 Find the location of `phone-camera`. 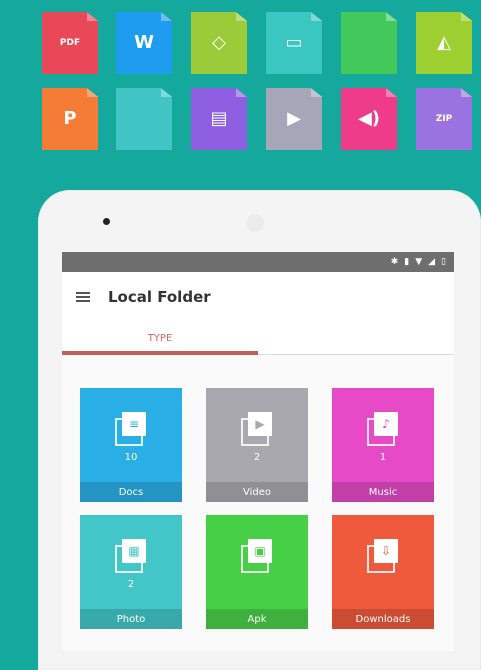

phone-camera is located at coordinates (255, 223).